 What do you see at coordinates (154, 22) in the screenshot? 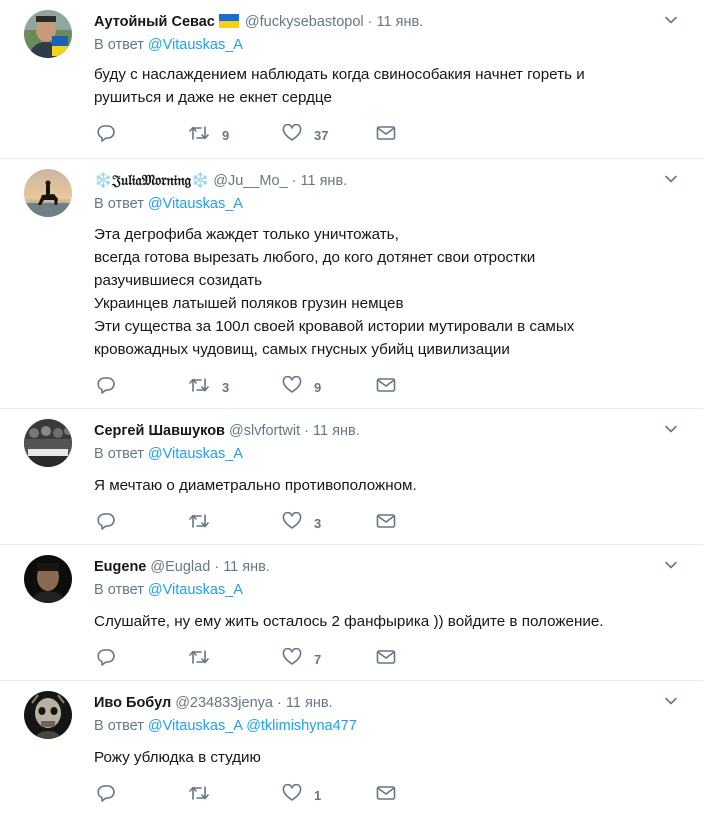
I see `display-name: Аутойный Севас` at bounding box center [154, 22].